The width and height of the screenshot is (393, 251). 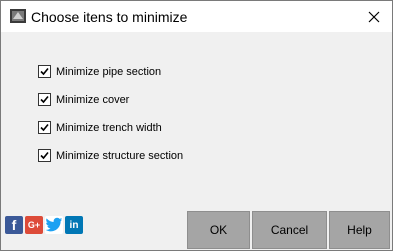 I want to click on facebook-icon: f, so click(x=14, y=225).